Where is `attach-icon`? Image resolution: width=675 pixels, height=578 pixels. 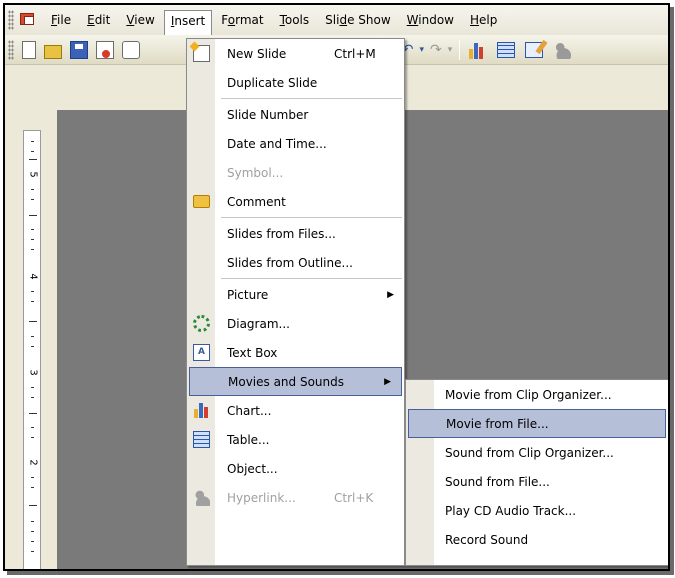
attach-icon is located at coordinates (131, 49).